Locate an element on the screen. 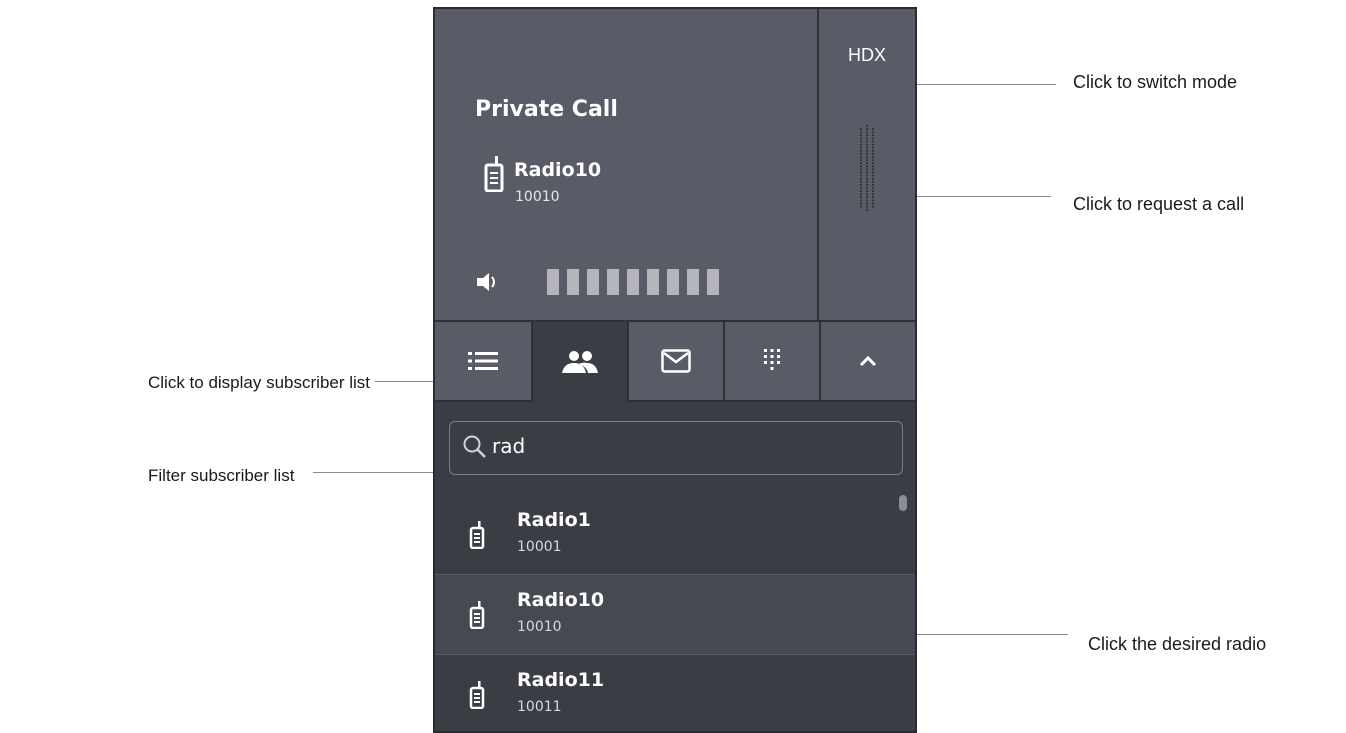  mail-icon is located at coordinates (676, 361).